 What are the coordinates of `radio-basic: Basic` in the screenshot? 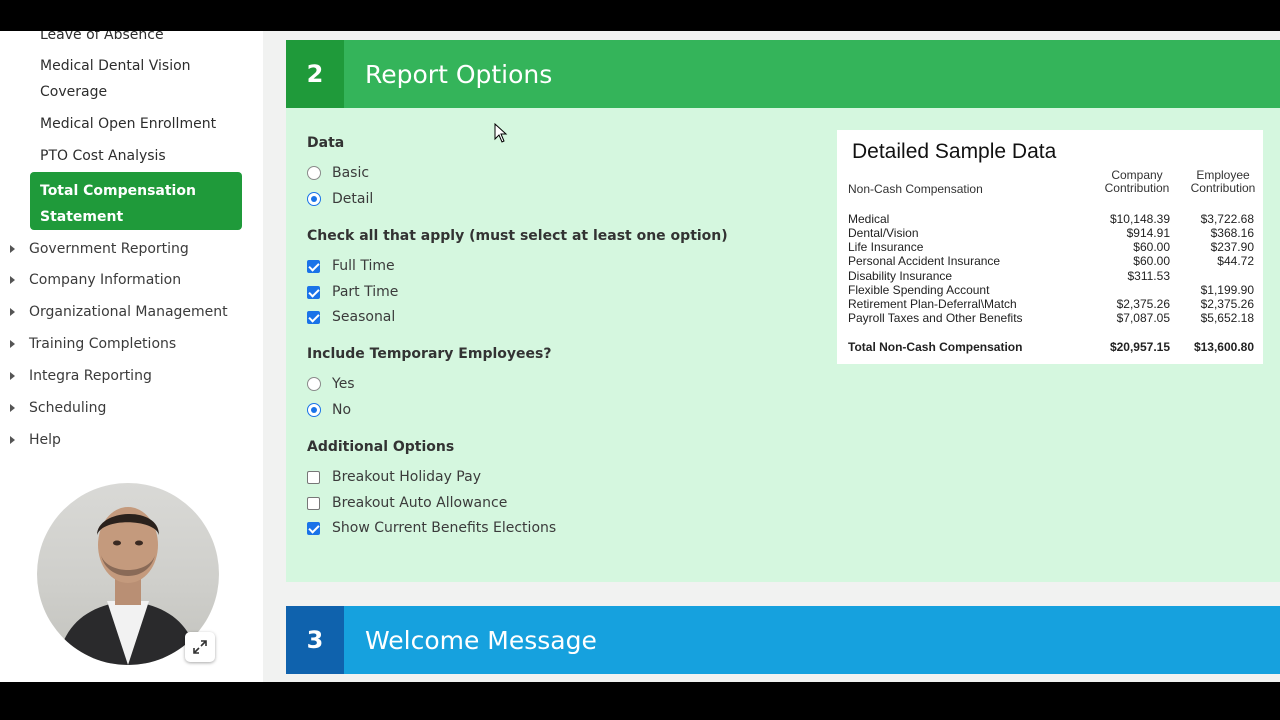 It's located at (338, 173).